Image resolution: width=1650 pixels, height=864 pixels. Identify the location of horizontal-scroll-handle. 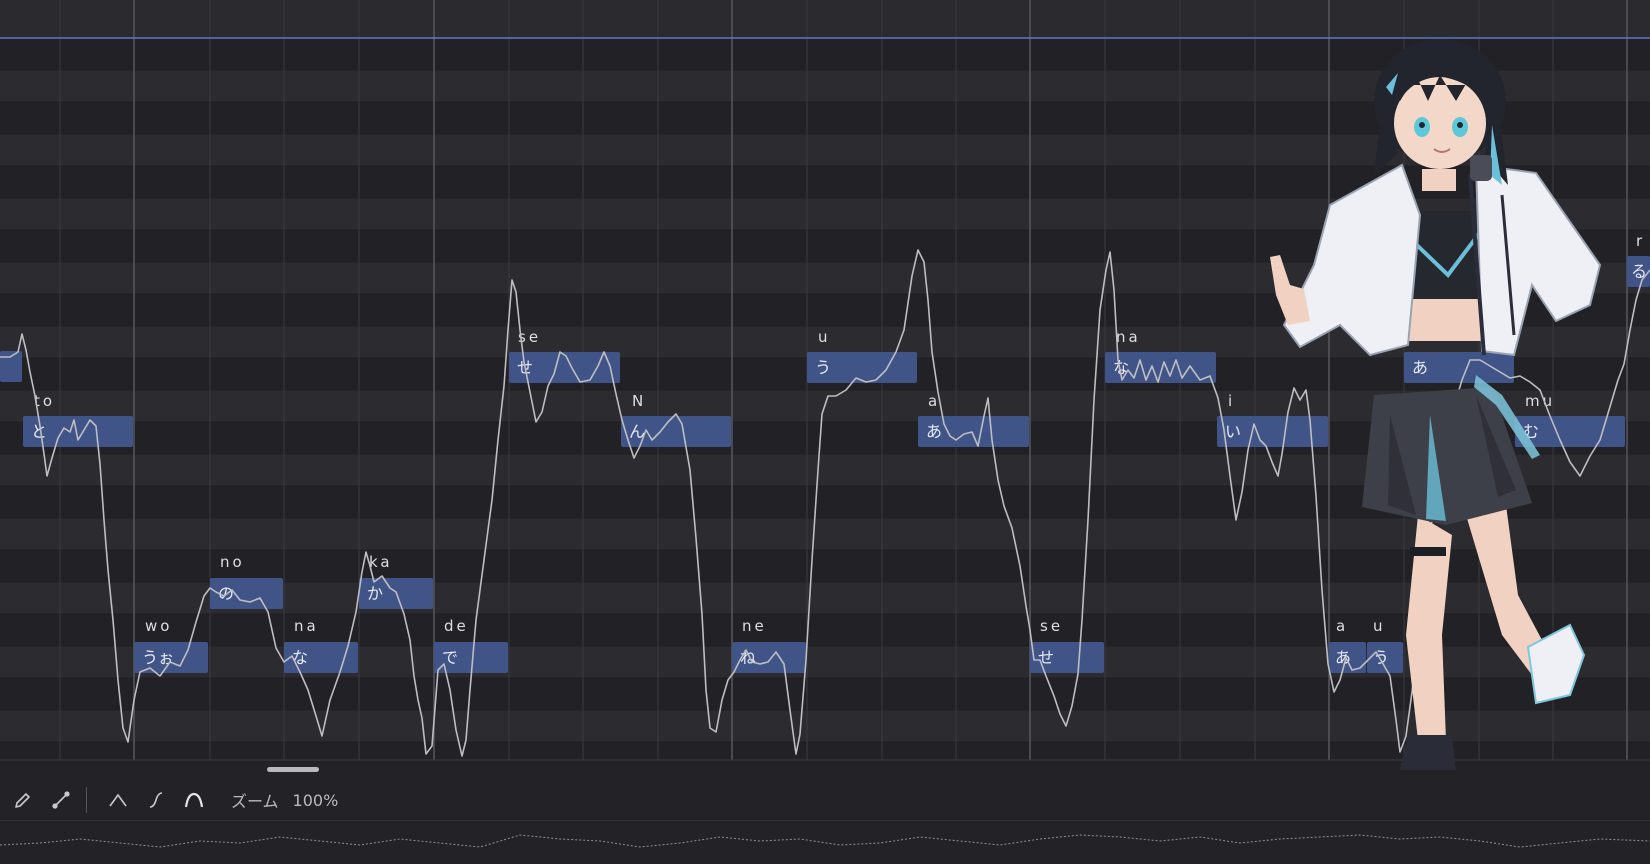
(293, 769).